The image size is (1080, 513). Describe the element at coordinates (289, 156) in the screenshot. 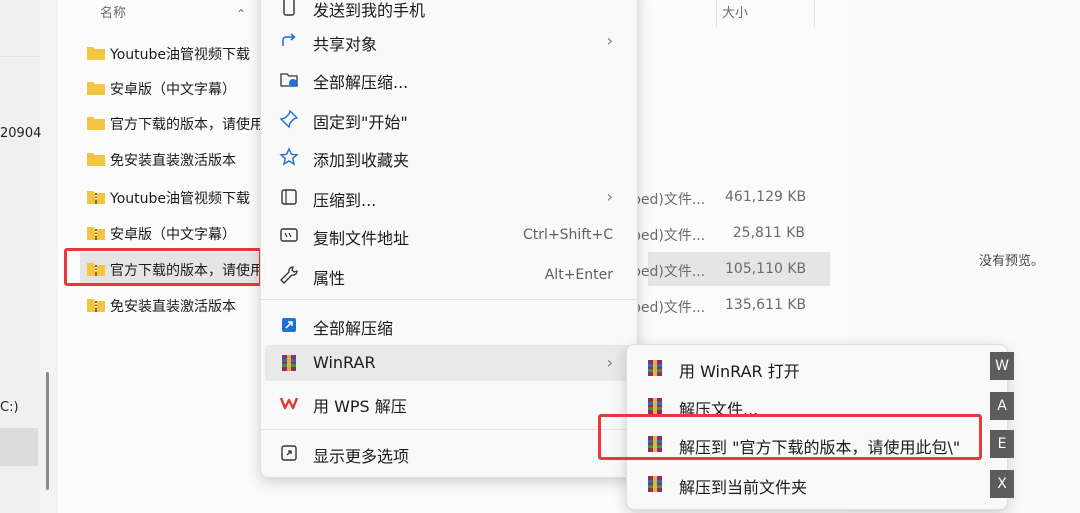

I see `star-icon` at that location.